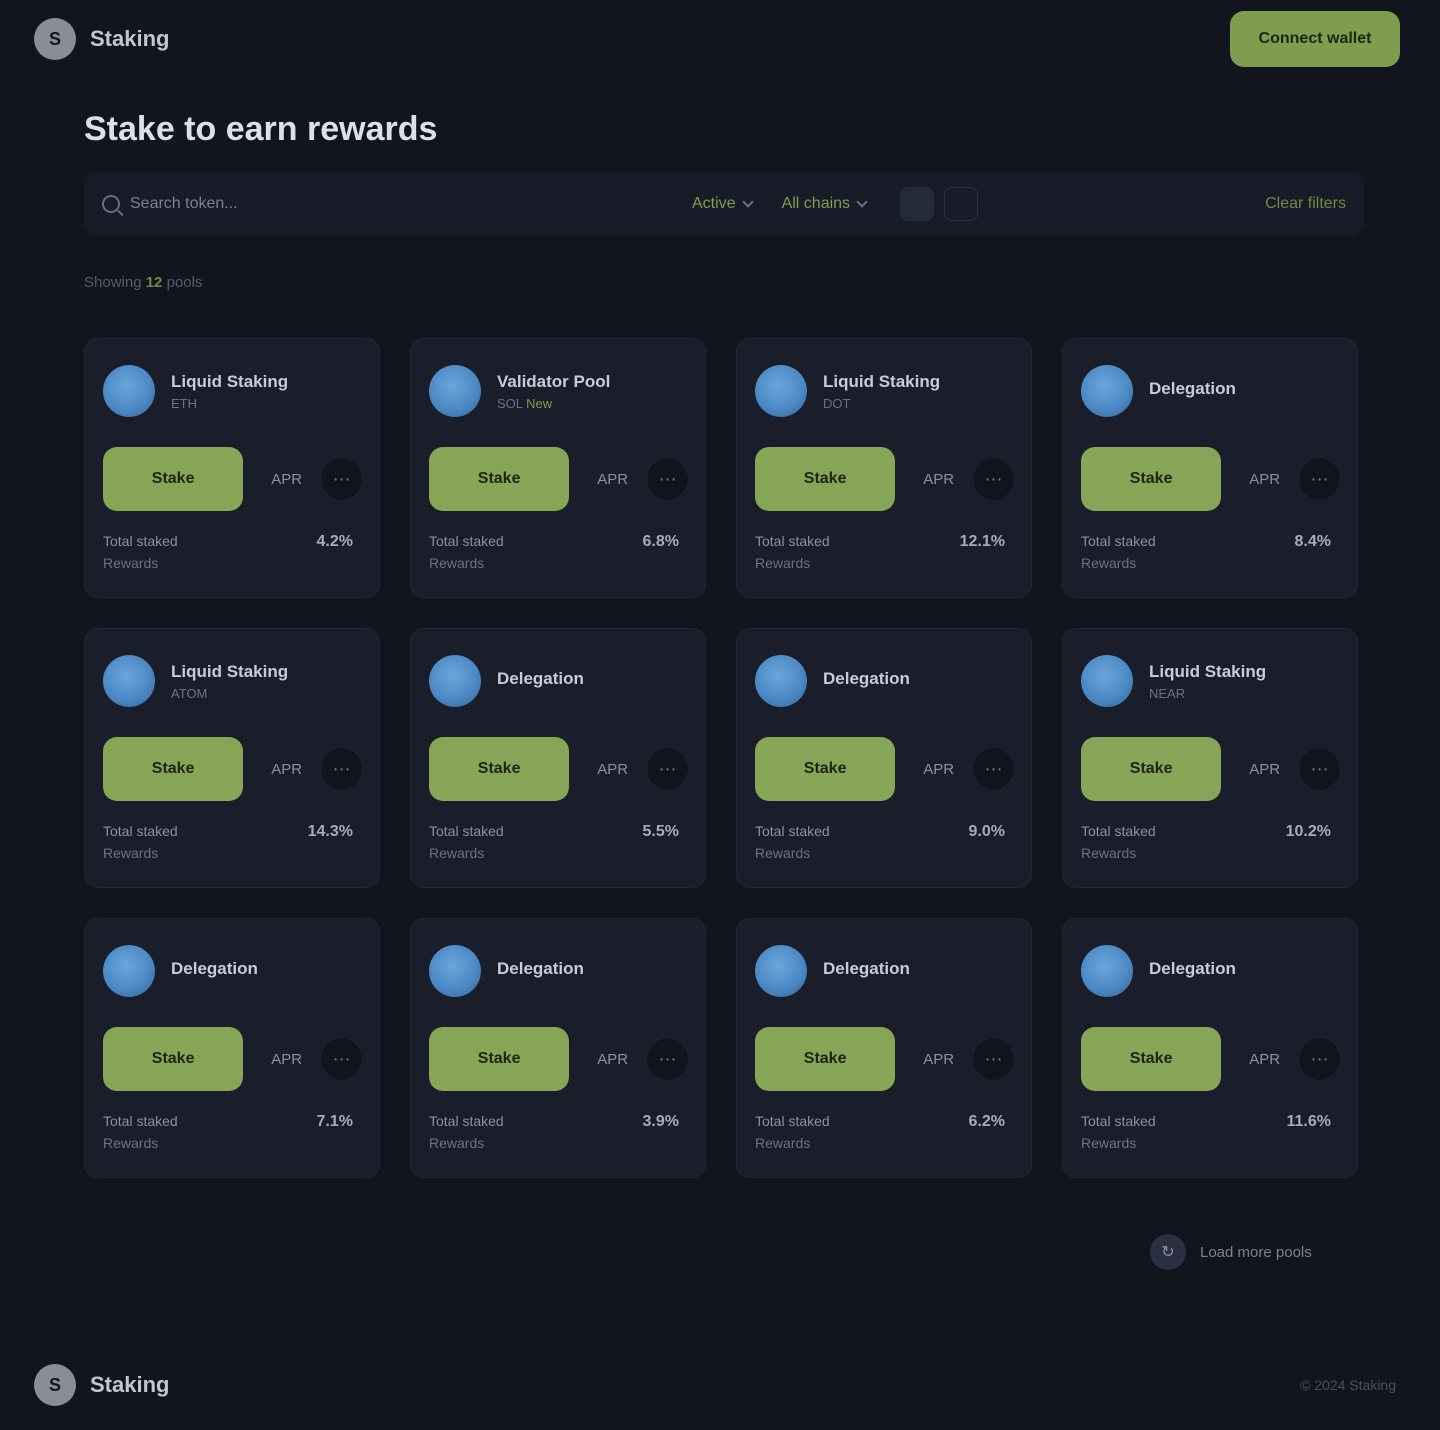 Image resolution: width=1440 pixels, height=1430 pixels. I want to click on apr-value: 6.2%, so click(986, 1121).